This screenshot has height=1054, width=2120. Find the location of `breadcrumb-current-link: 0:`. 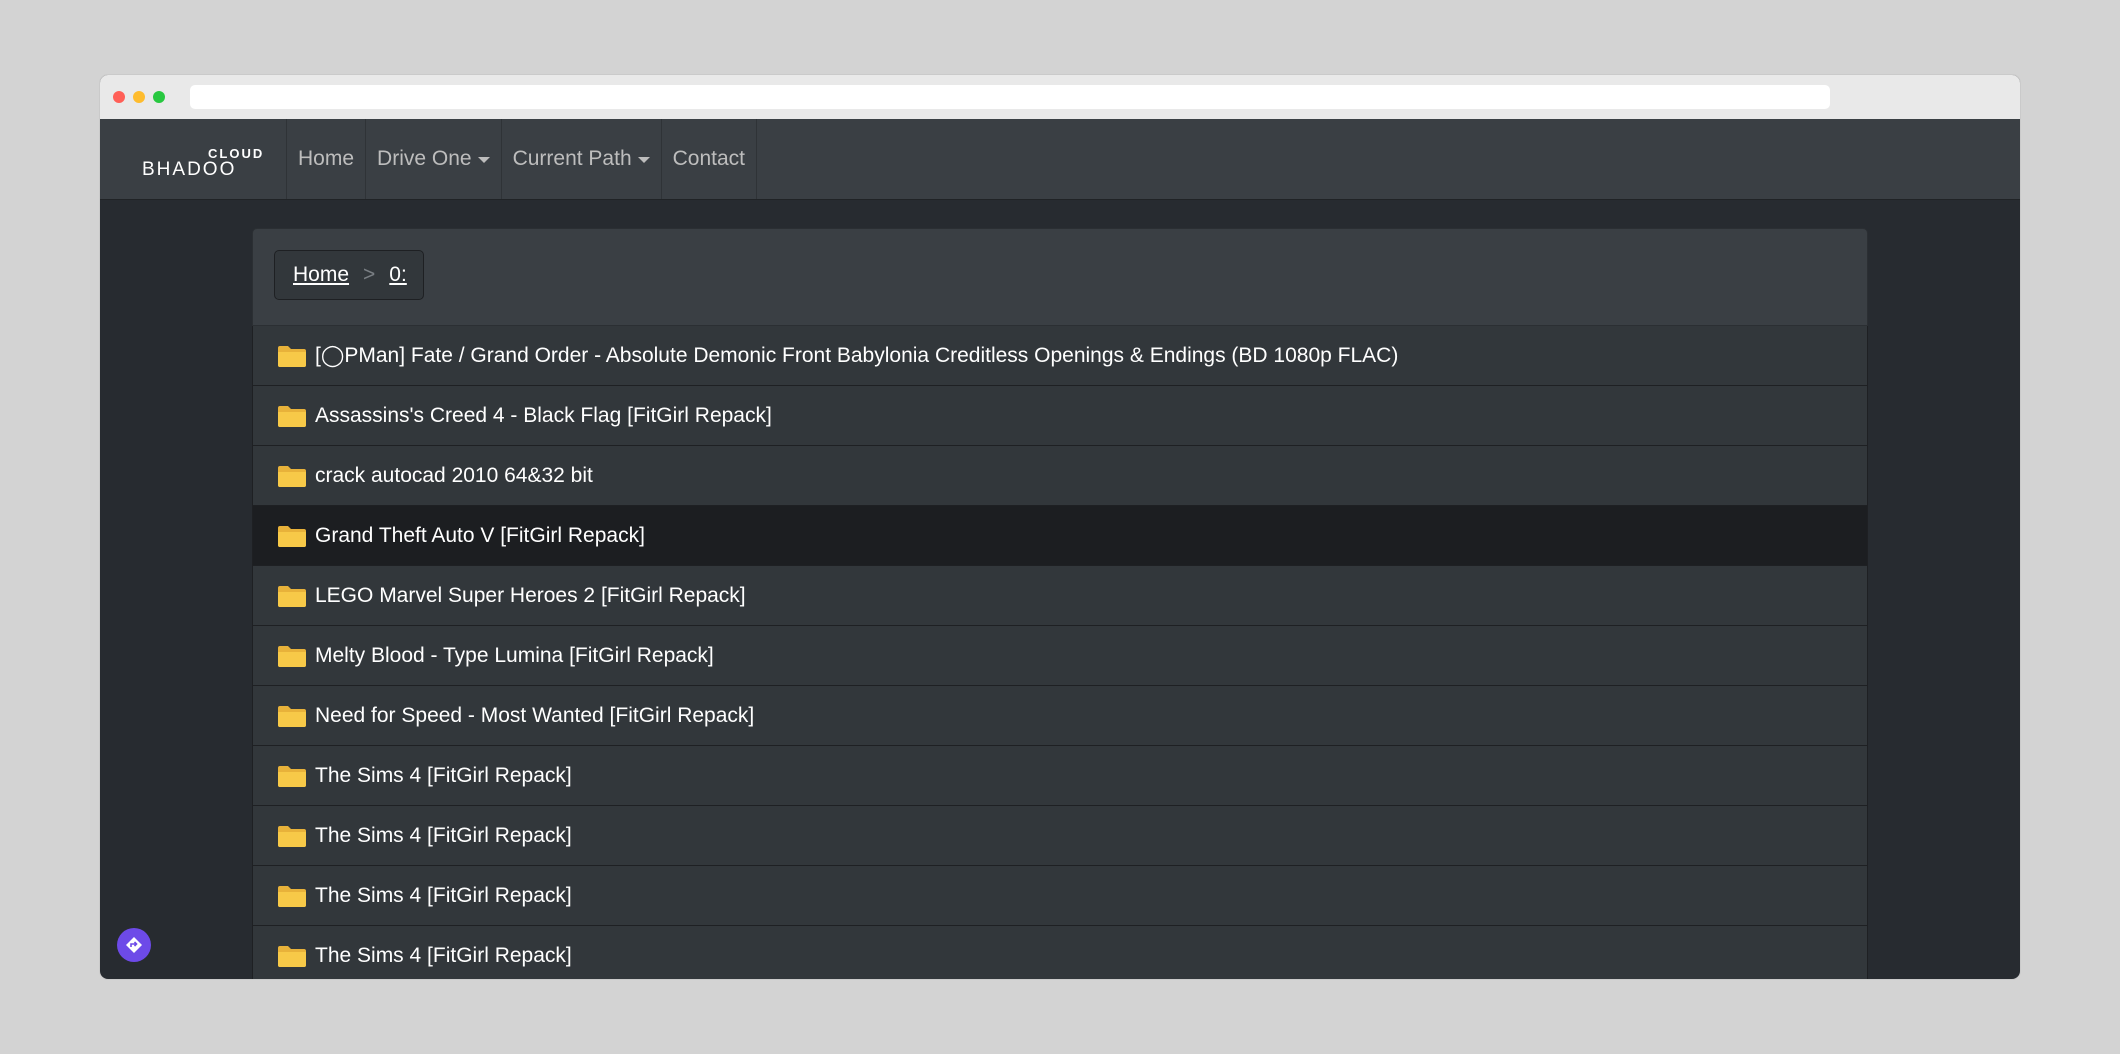

breadcrumb-current-link: 0: is located at coordinates (398, 275).